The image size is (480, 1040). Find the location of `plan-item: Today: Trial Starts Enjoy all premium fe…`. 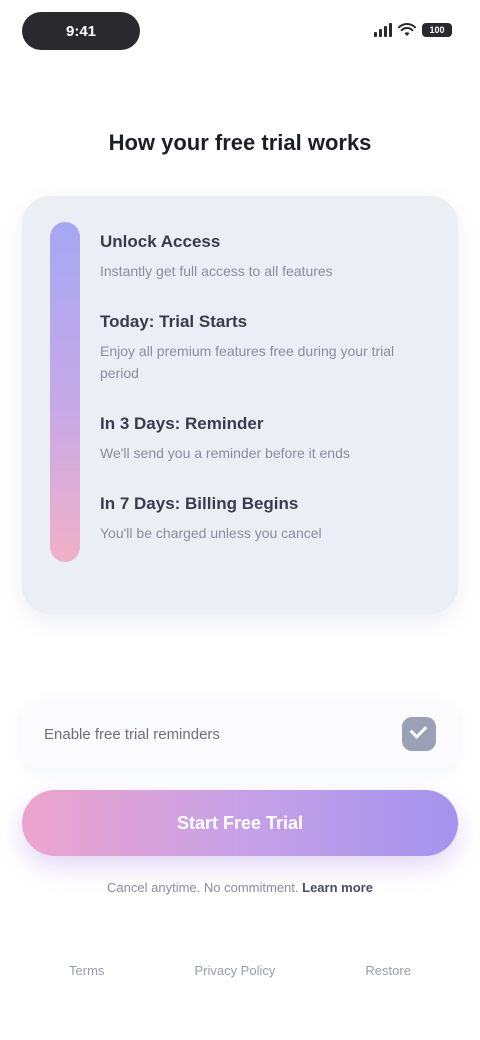

plan-item: Today: Trial Starts Enjoy all premium fe… is located at coordinates (264, 348).